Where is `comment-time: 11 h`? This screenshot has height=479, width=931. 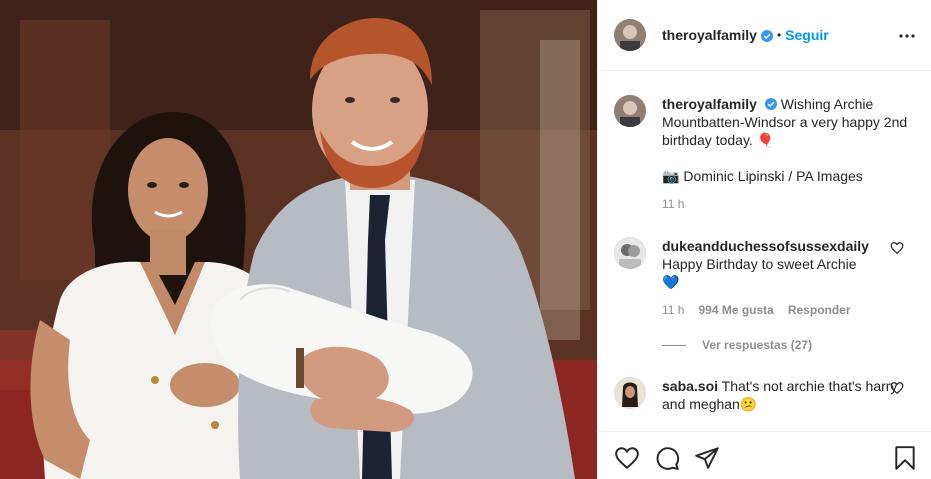
comment-time: 11 h is located at coordinates (673, 310).